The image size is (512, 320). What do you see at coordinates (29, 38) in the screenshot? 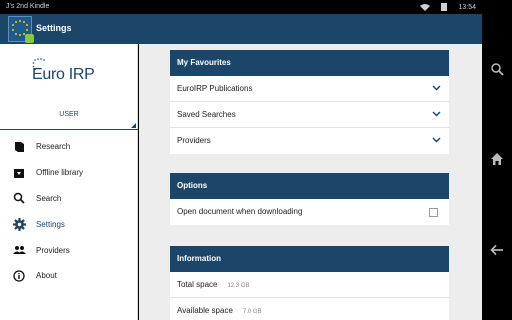
I see `app-badge` at bounding box center [29, 38].